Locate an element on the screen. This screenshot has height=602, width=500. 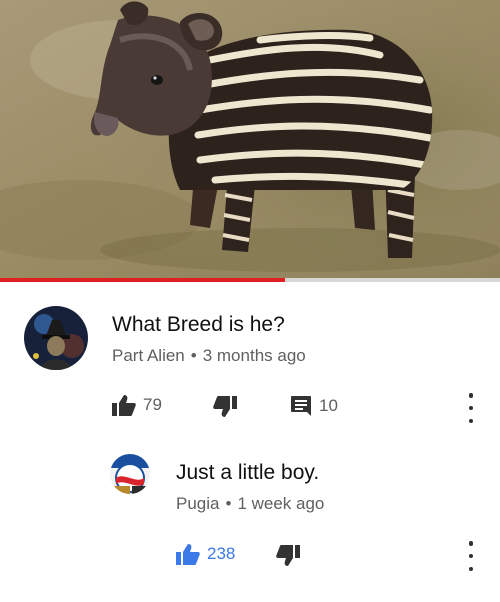
avatar is located at coordinates (56, 338).